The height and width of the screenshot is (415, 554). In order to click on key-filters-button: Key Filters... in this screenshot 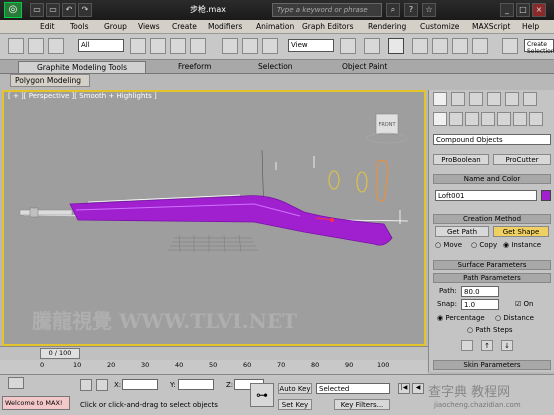, I will do `click(362, 404)`.